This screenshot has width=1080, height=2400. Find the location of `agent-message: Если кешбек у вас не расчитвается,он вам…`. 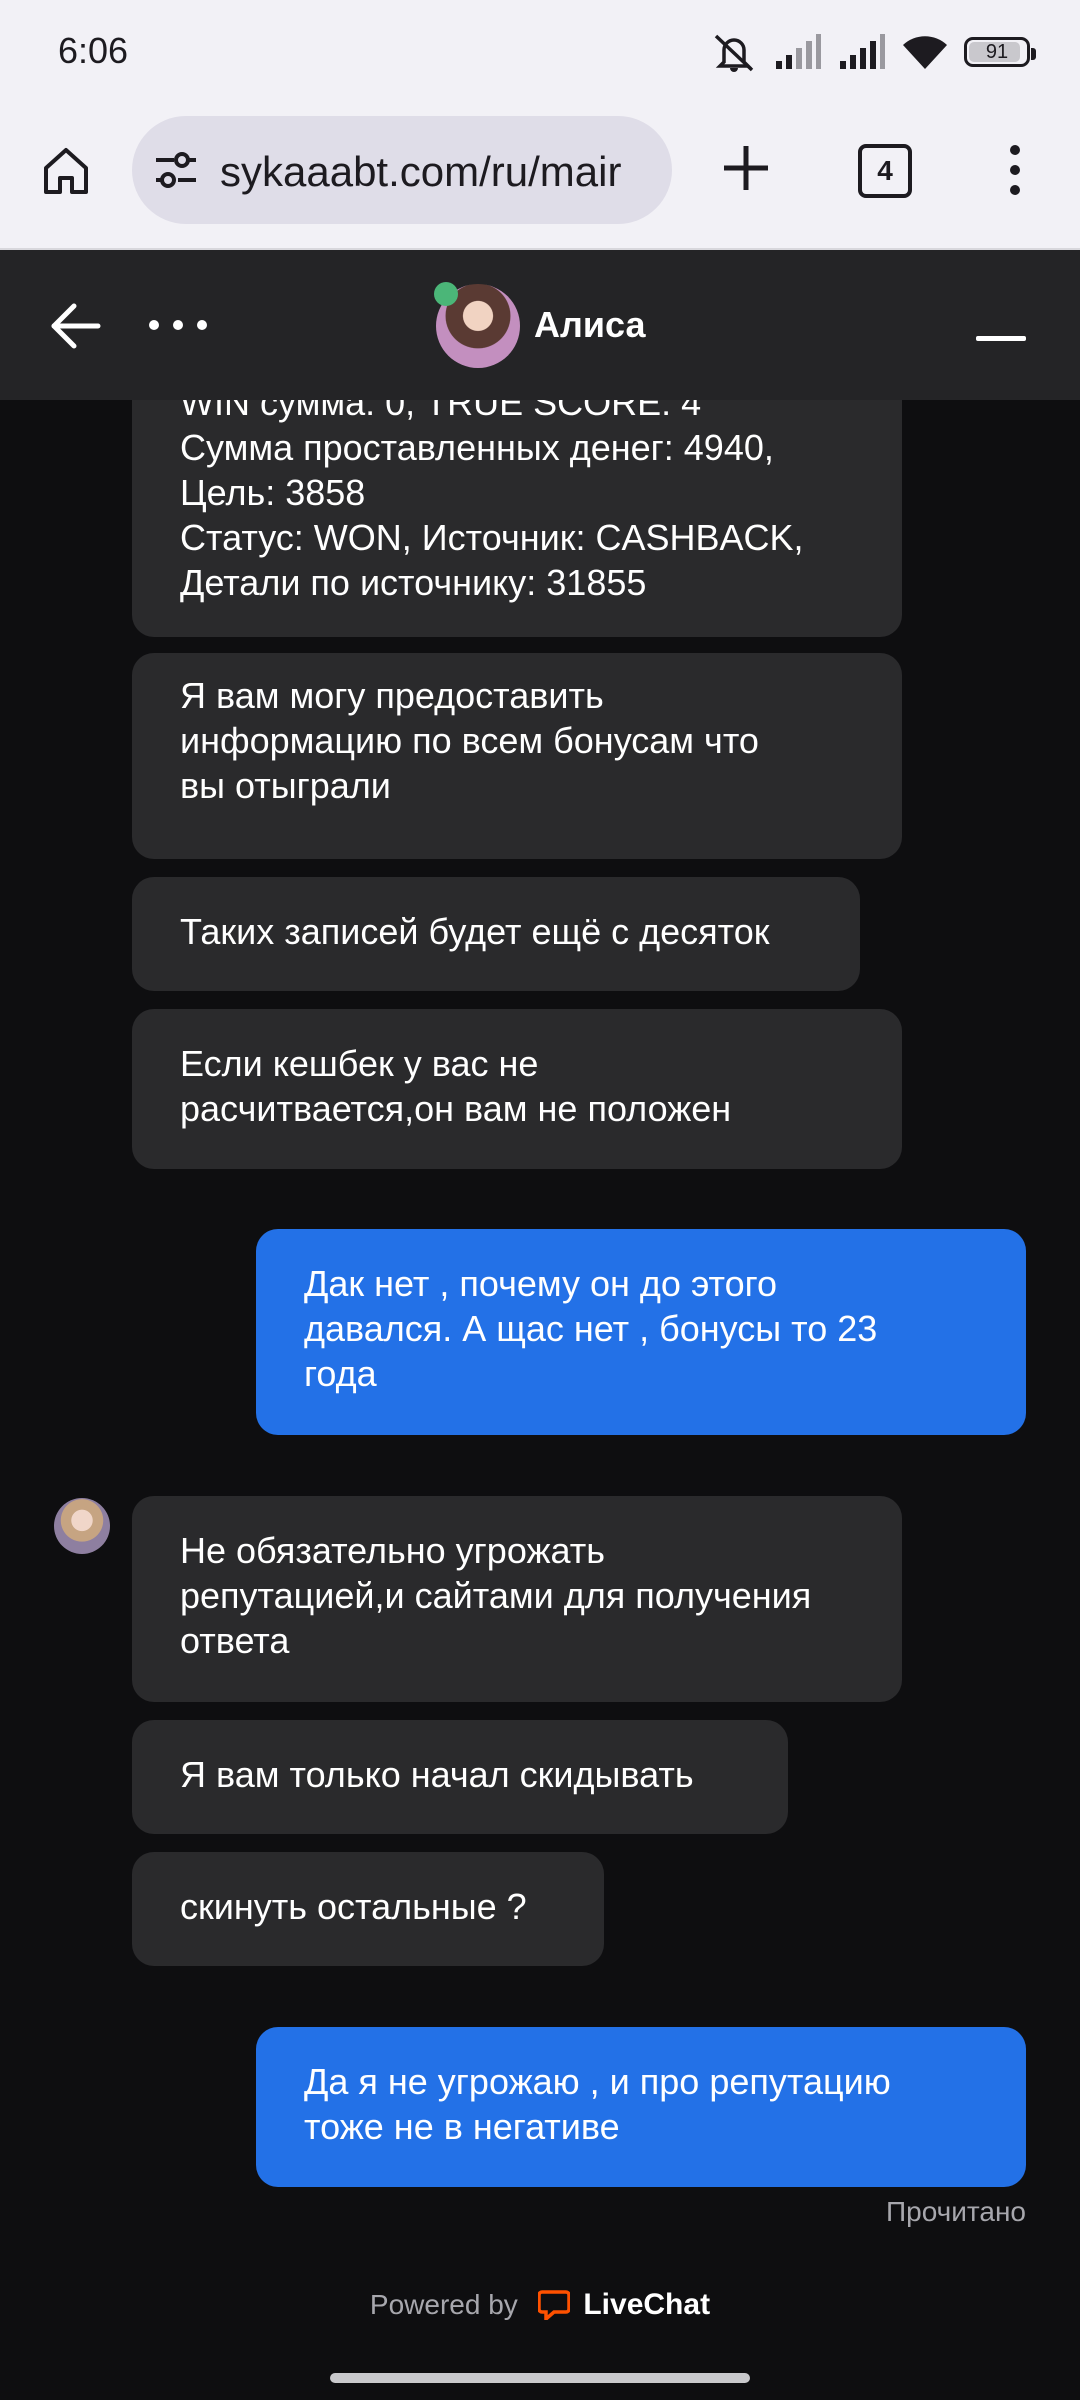

agent-message: Если кешбек у вас не расчитвается,он вам… is located at coordinates (517, 1089).